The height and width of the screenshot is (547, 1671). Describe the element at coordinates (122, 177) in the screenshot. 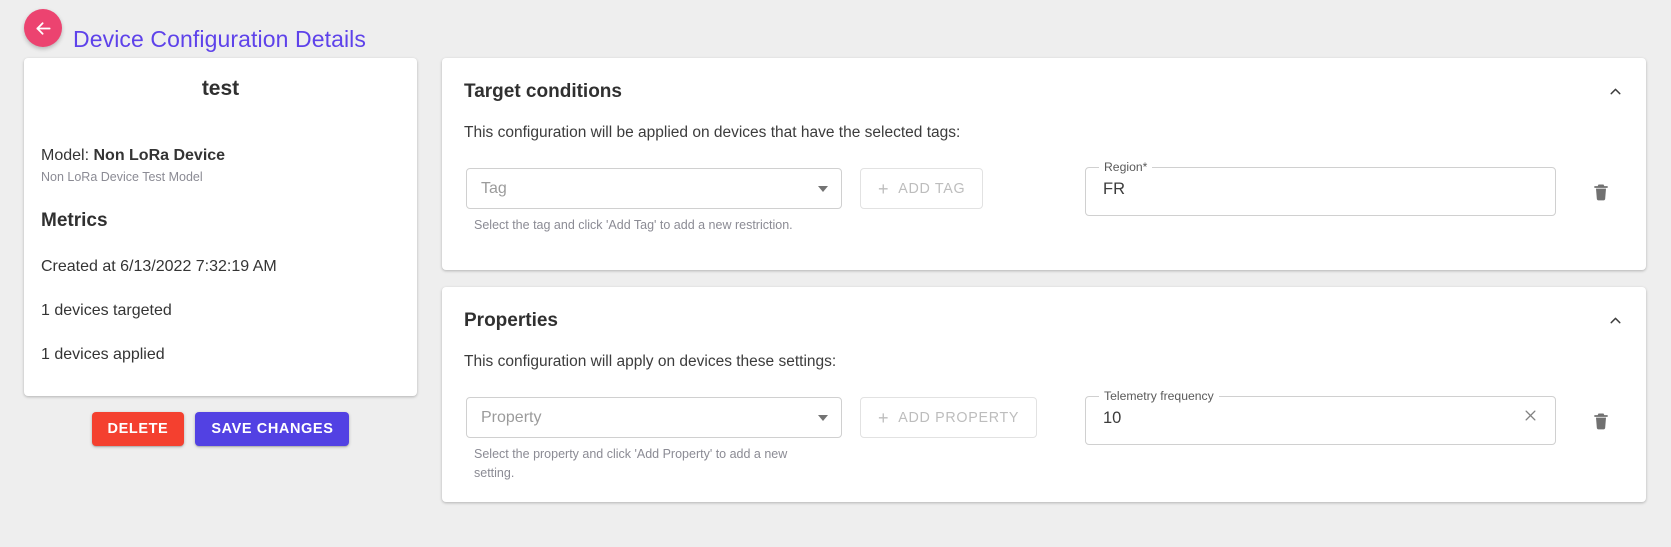

I see `device-model-description: Non LoRa Device Test Model` at that location.